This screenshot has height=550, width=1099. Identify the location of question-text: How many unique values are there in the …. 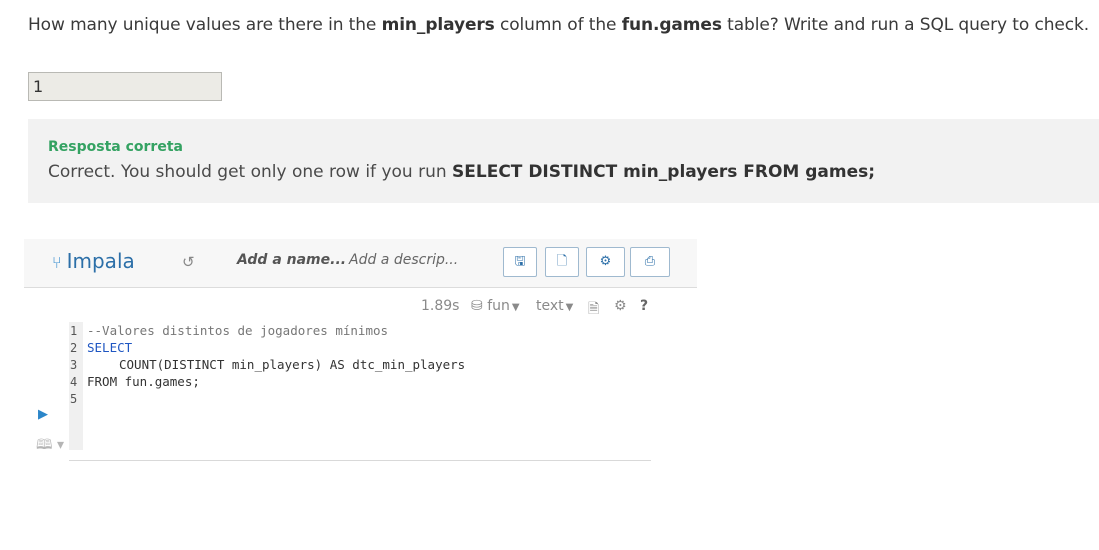
(559, 25).